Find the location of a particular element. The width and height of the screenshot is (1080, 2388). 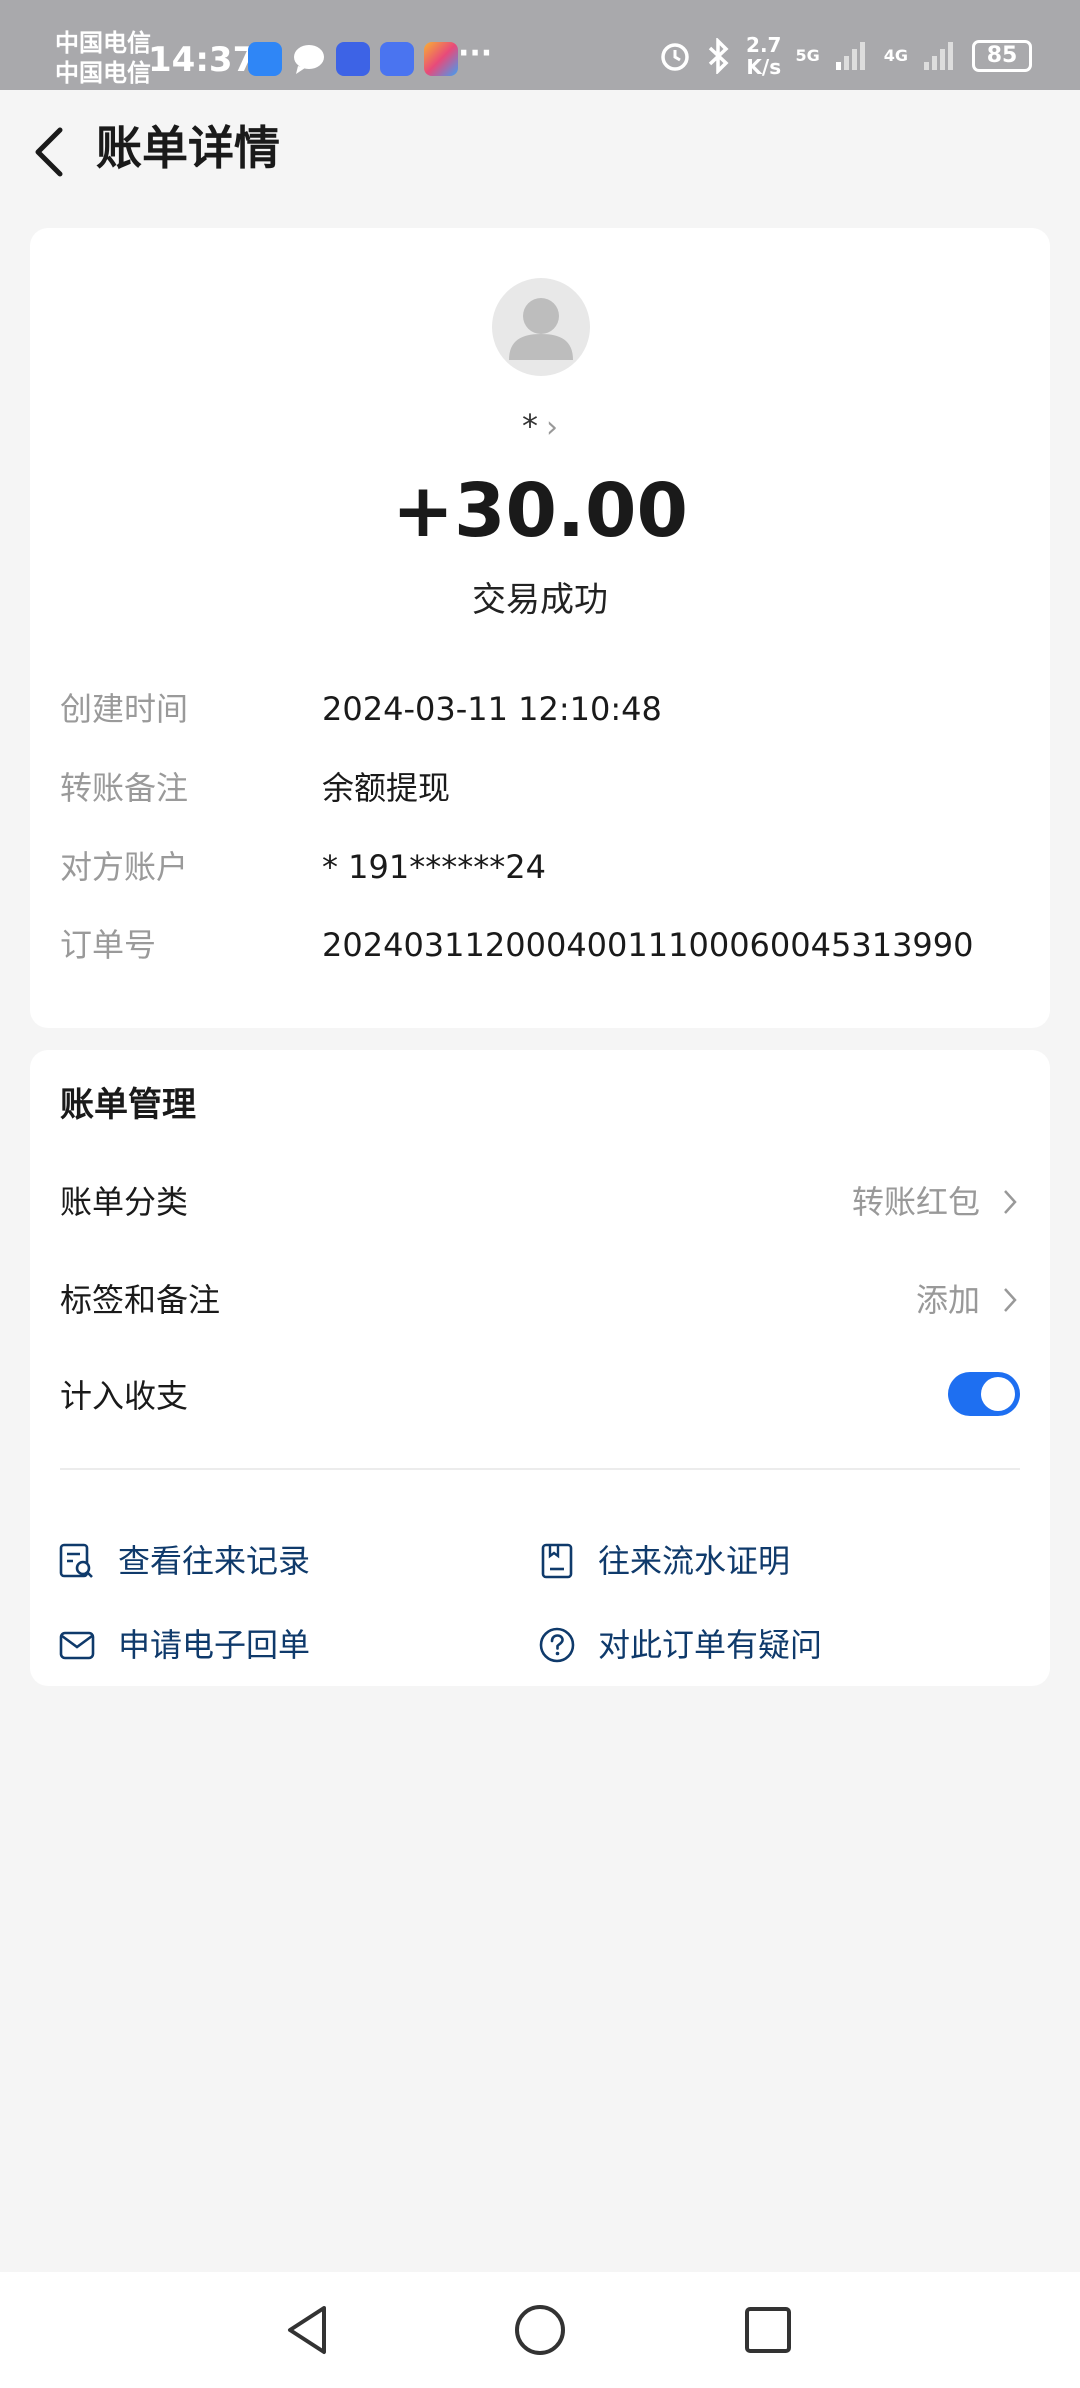

bill-category-row: 账单分类 转账红包 is located at coordinates (540, 1202).